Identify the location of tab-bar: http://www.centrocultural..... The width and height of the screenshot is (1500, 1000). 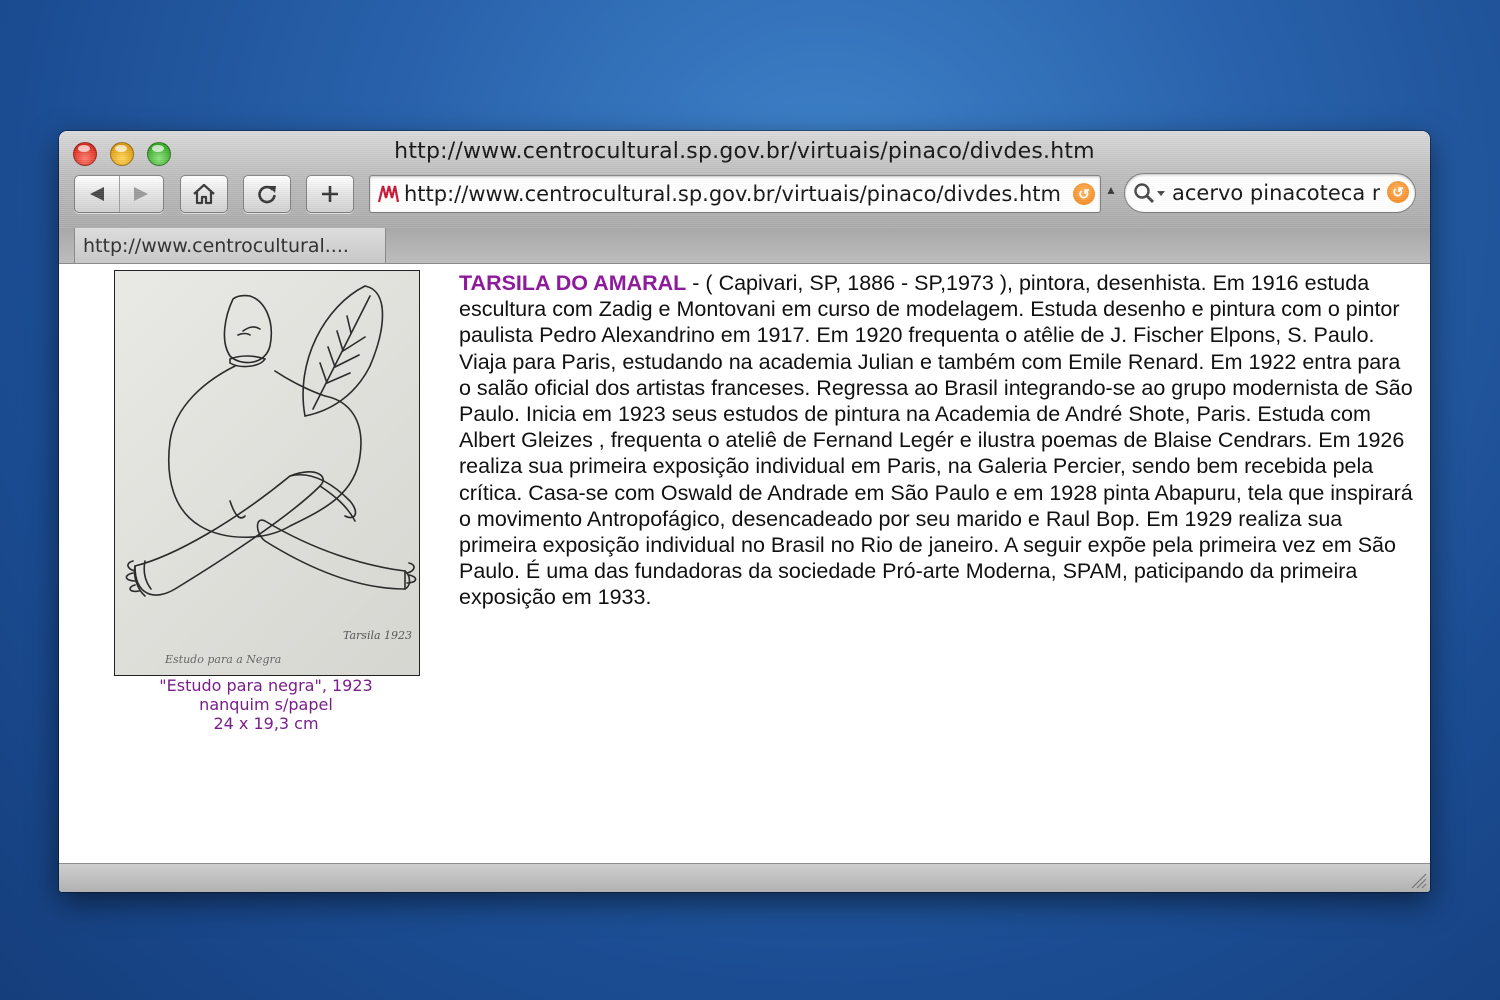
(744, 246).